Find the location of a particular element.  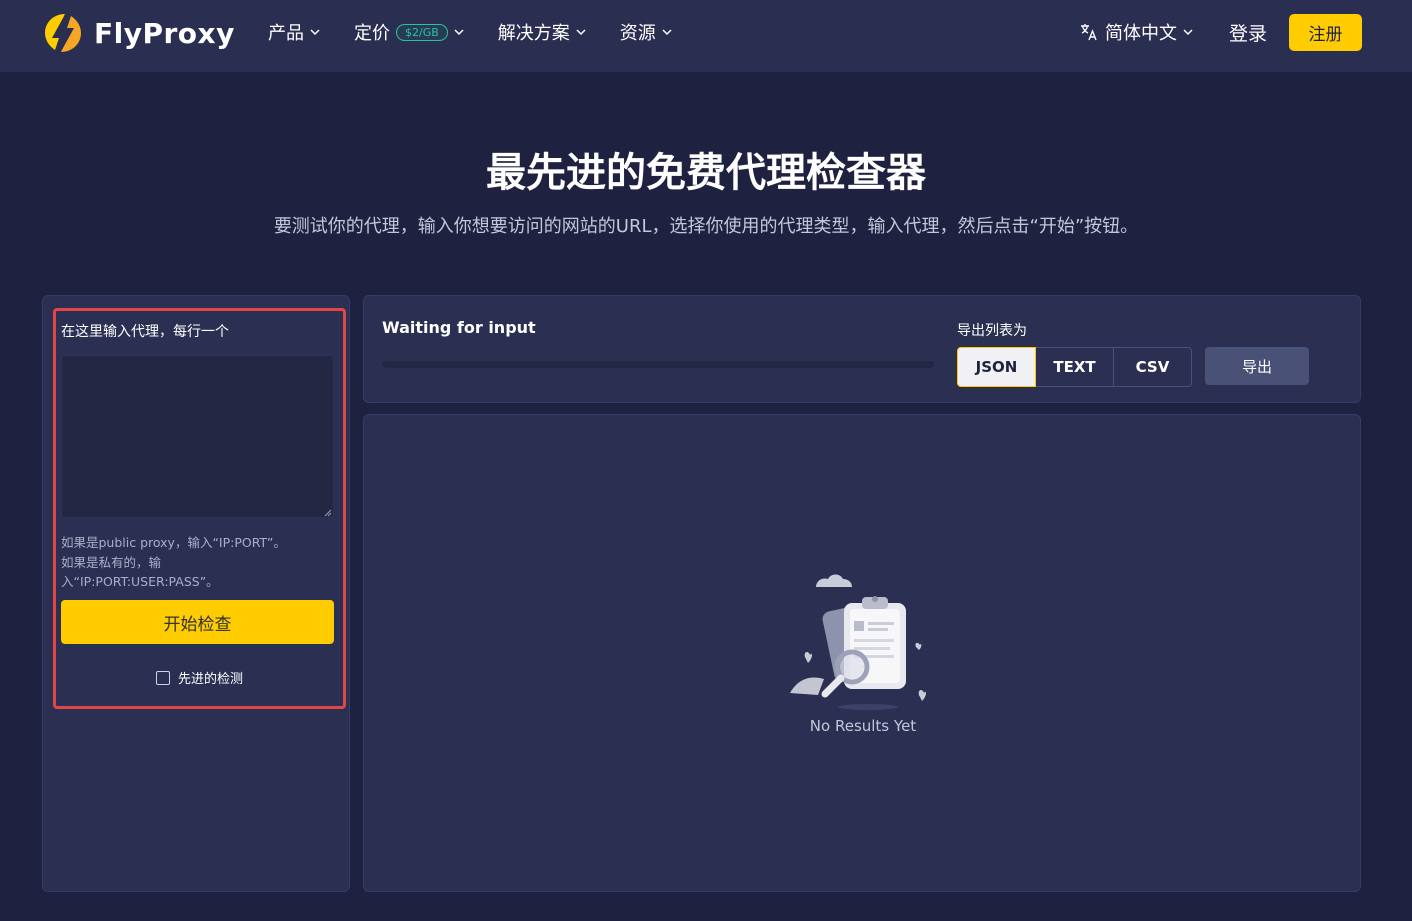

nav-item-solutions: 解决方案 is located at coordinates (542, 32).